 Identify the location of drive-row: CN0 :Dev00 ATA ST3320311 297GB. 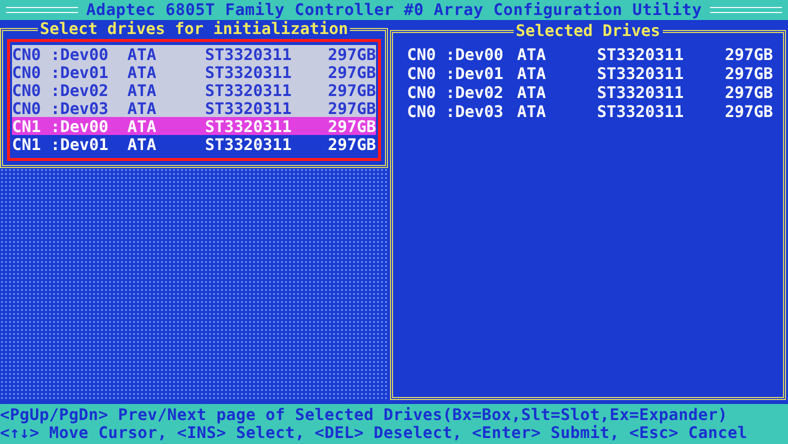
(194, 54).